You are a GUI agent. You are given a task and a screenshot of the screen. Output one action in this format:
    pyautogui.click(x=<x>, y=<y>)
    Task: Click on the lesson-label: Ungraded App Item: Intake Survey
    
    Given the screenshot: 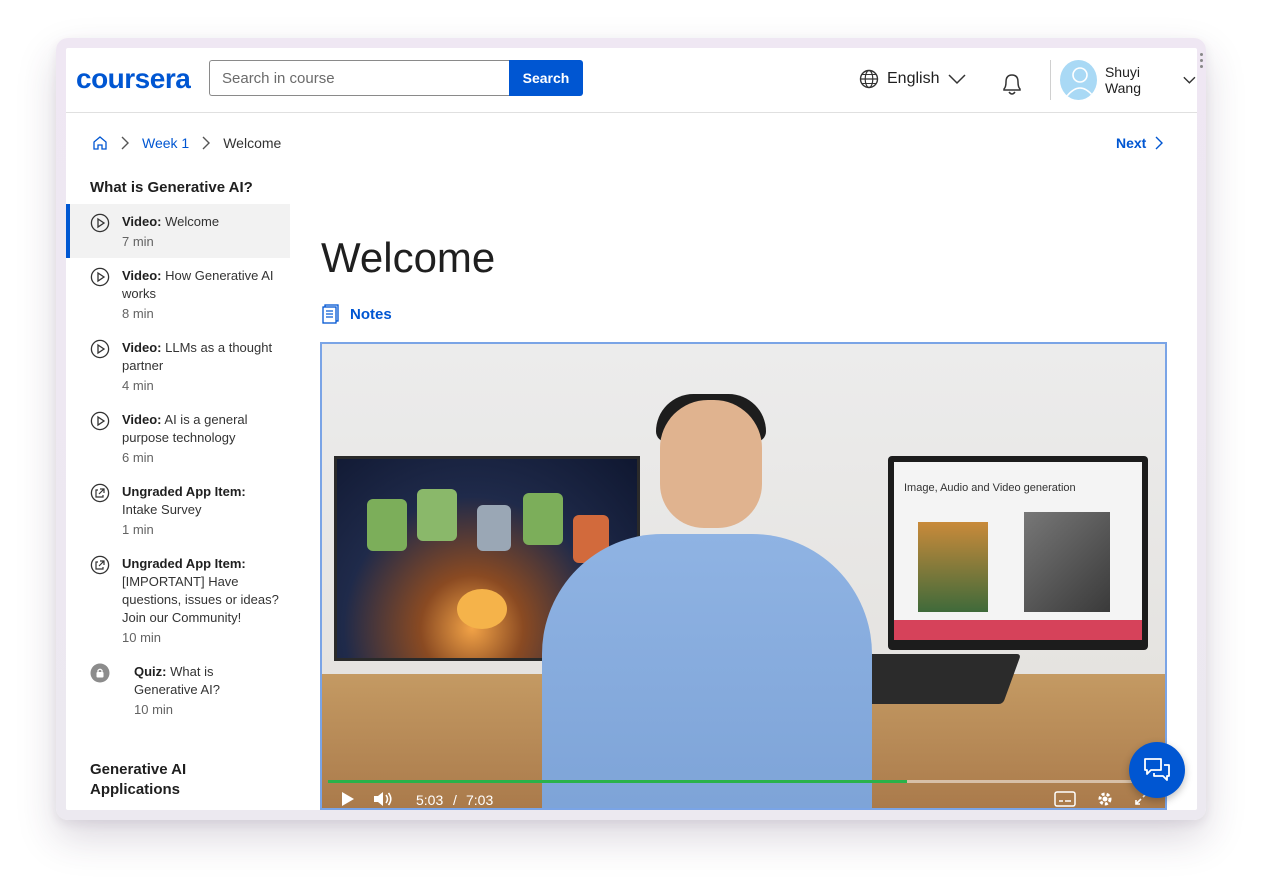 What is the action you would take?
    pyautogui.click(x=201, y=501)
    